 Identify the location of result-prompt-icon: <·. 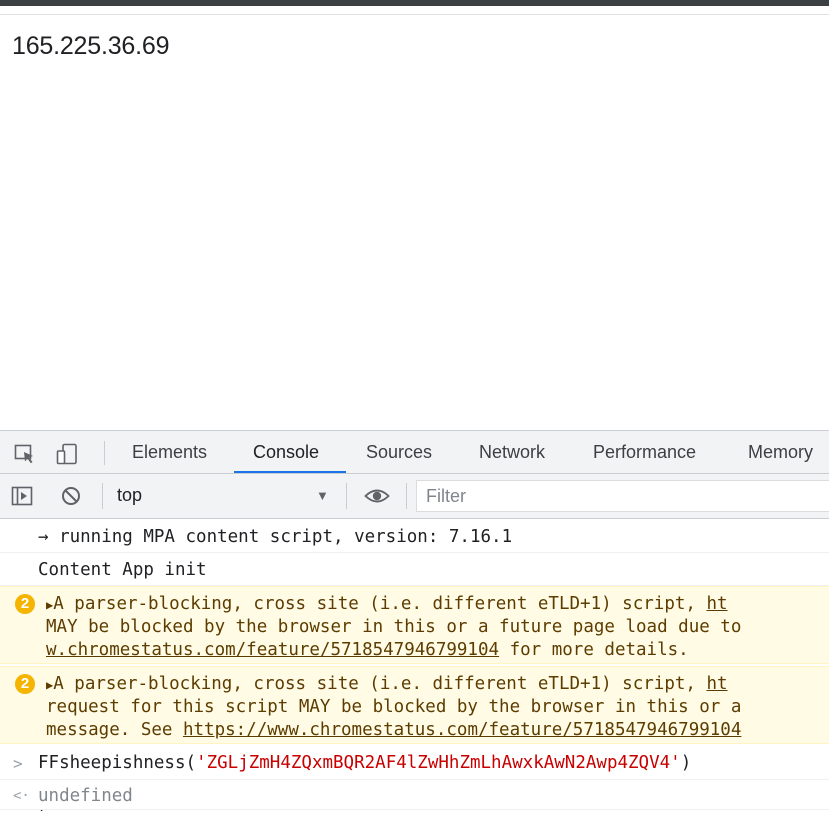
(21, 796).